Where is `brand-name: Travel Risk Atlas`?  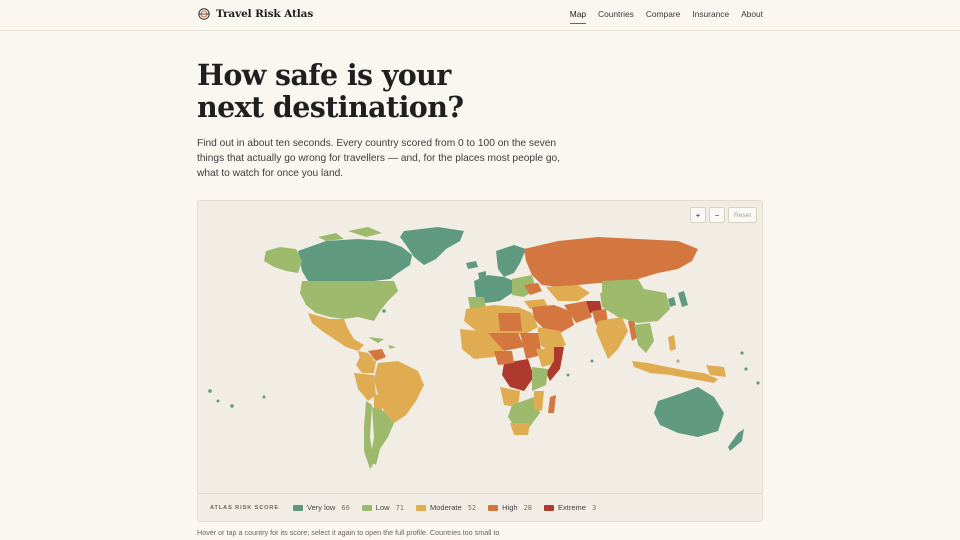 brand-name: Travel Risk Atlas is located at coordinates (265, 14).